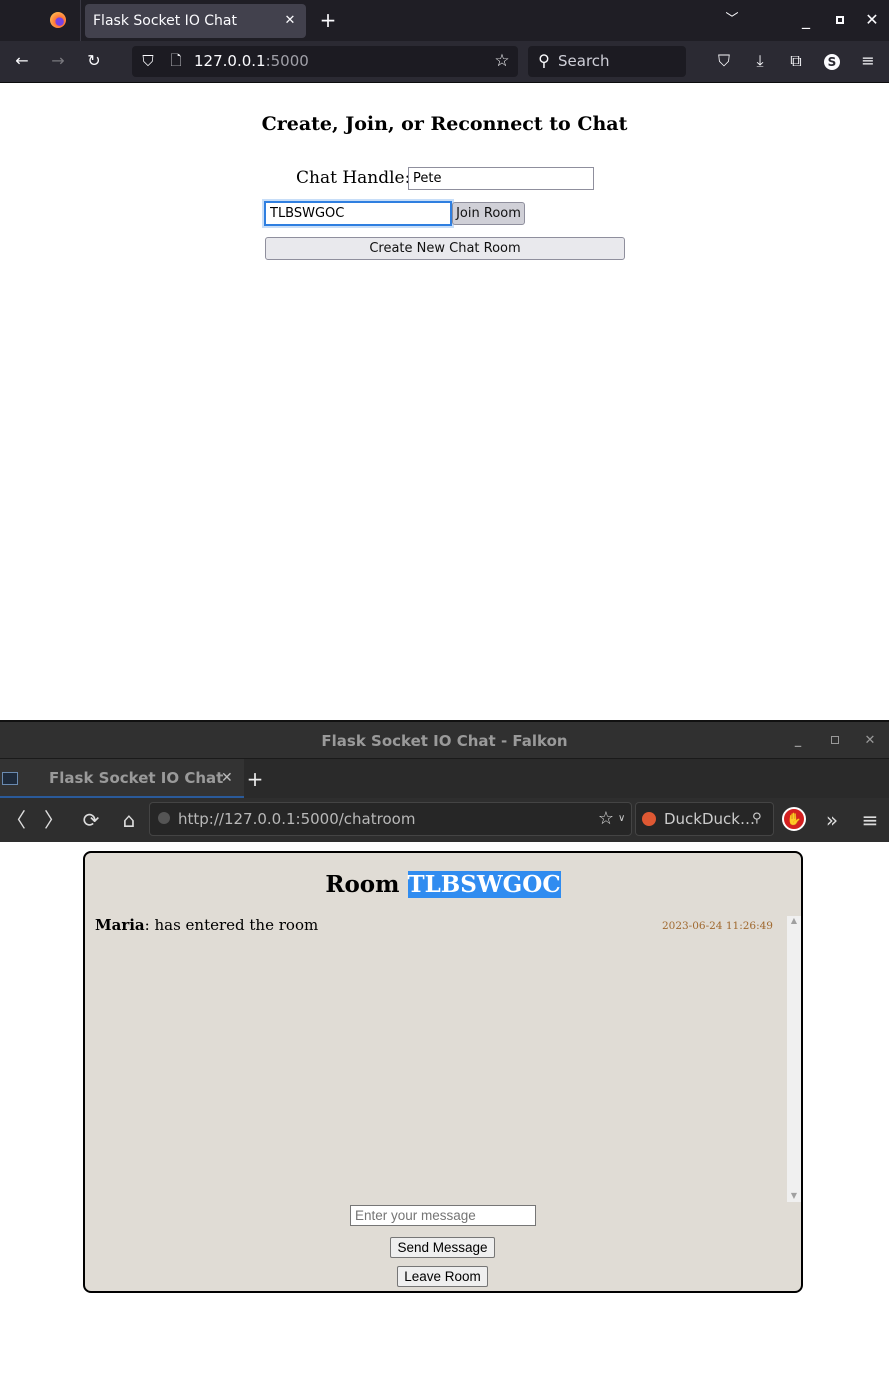 Image resolution: width=889 pixels, height=1376 pixels. What do you see at coordinates (832, 62) in the screenshot?
I see `account-icon: S` at bounding box center [832, 62].